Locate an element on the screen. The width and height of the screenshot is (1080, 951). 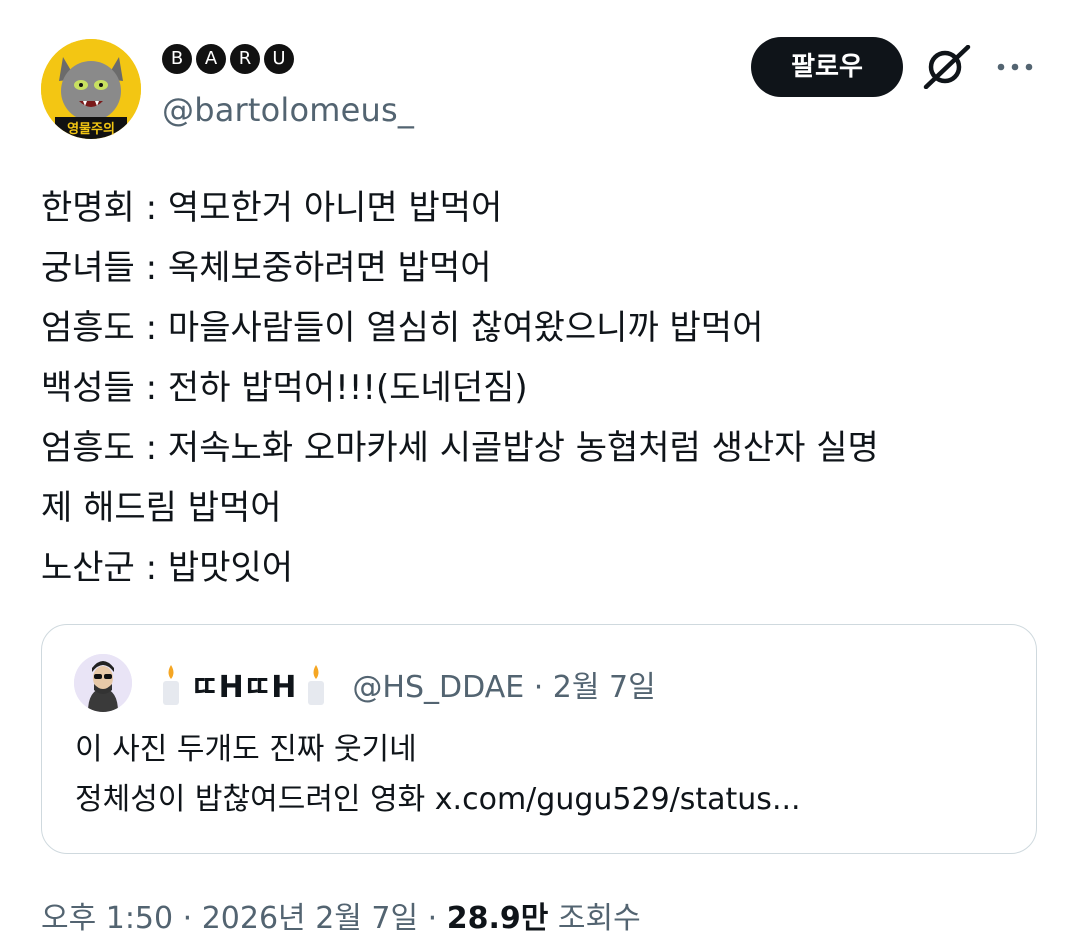
views-count: 28.9만 is located at coordinates (497, 918).